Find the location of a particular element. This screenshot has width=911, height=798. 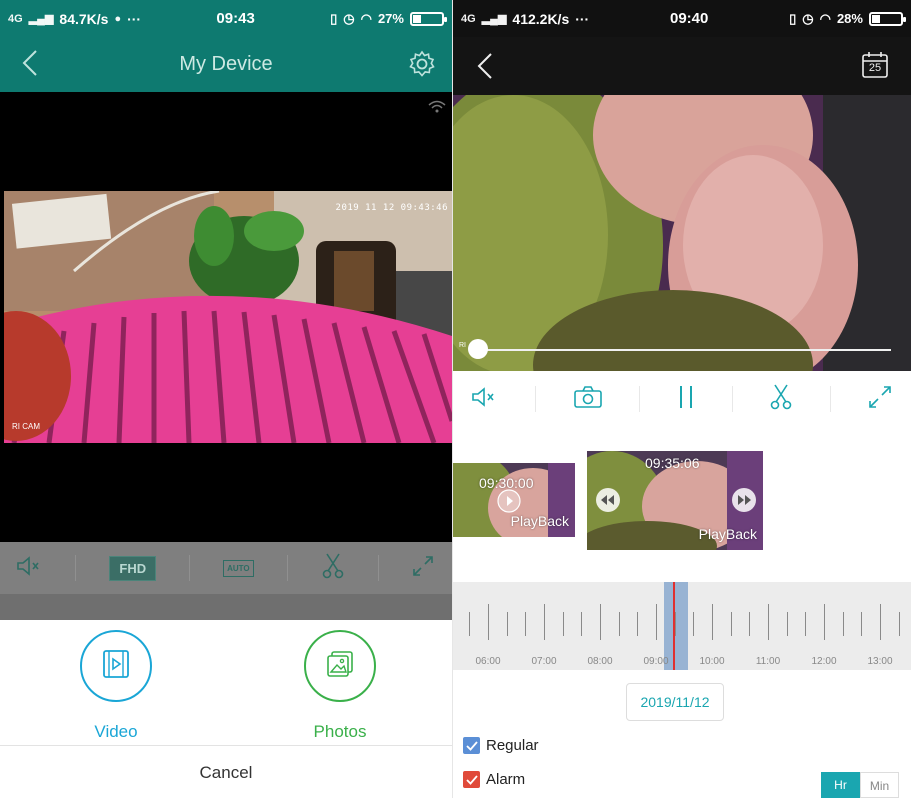

alarm-checkbox-icon is located at coordinates (471, 779).